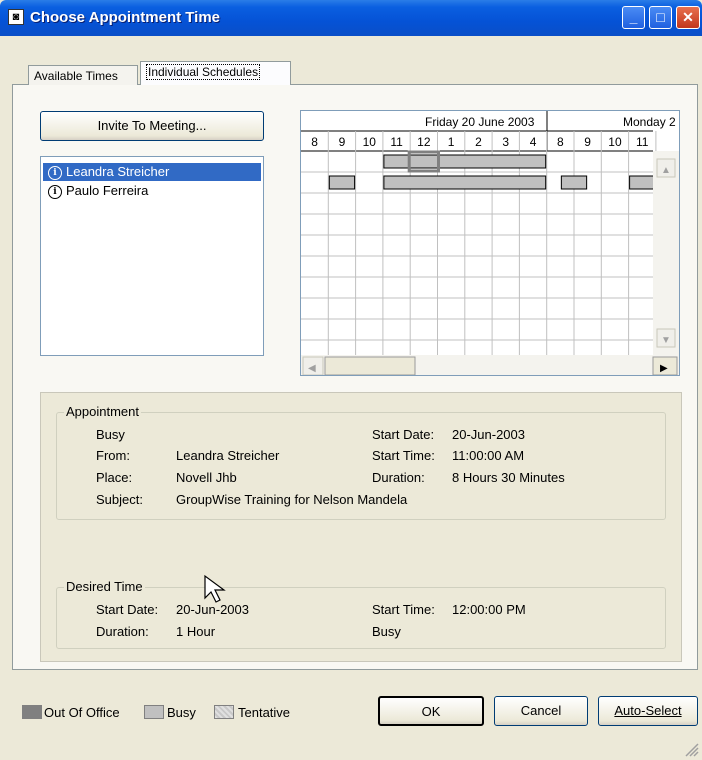  I want to click on ok-label: OK, so click(431, 711).